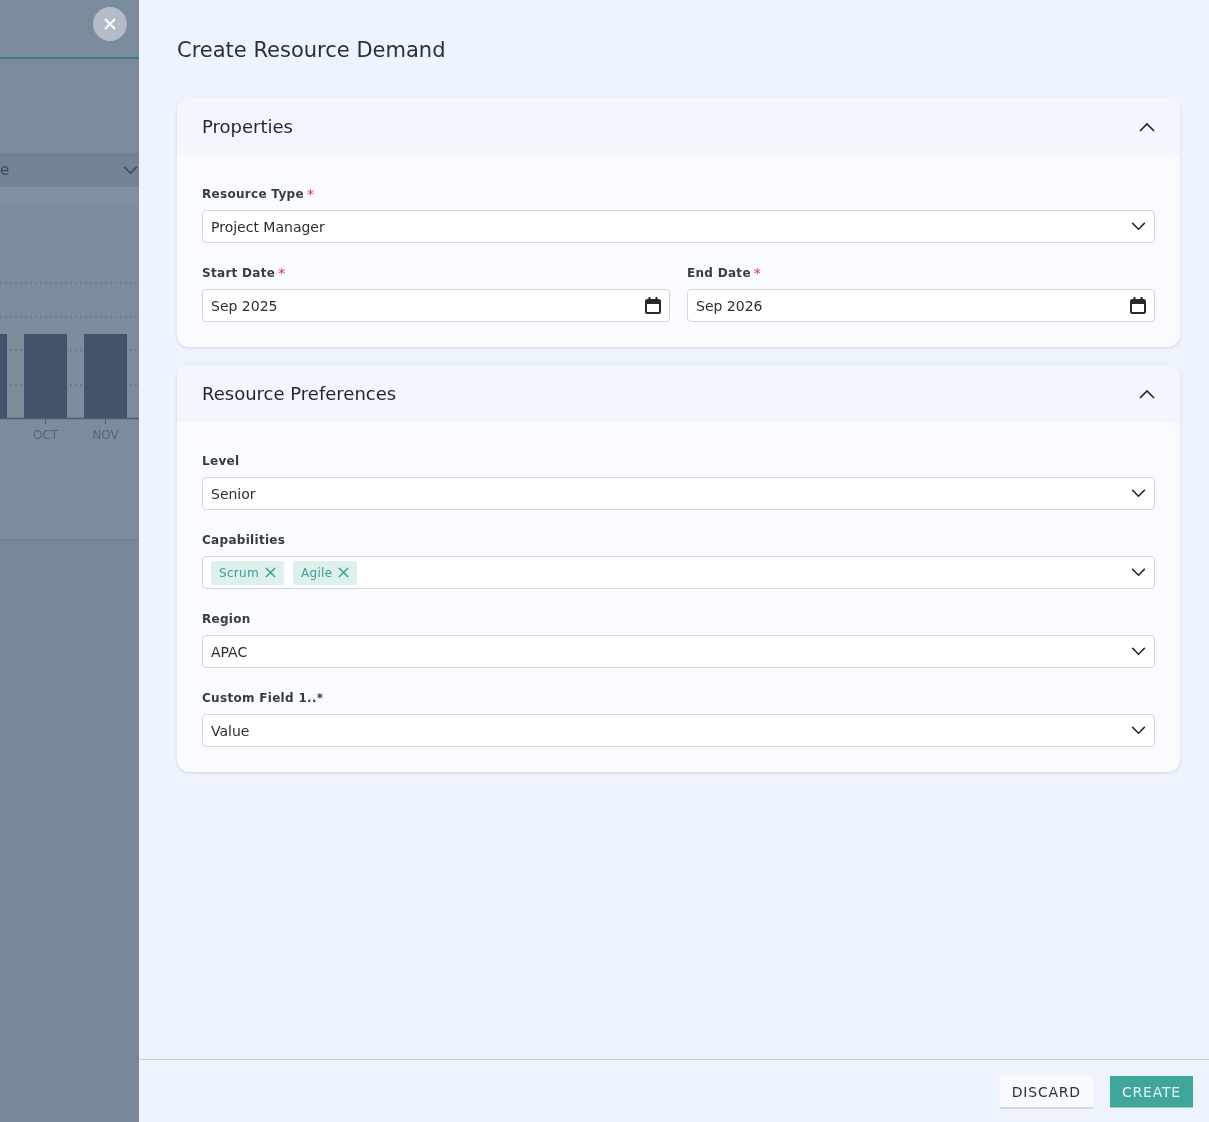  I want to click on discard-button: DISCARD, so click(1046, 1091).